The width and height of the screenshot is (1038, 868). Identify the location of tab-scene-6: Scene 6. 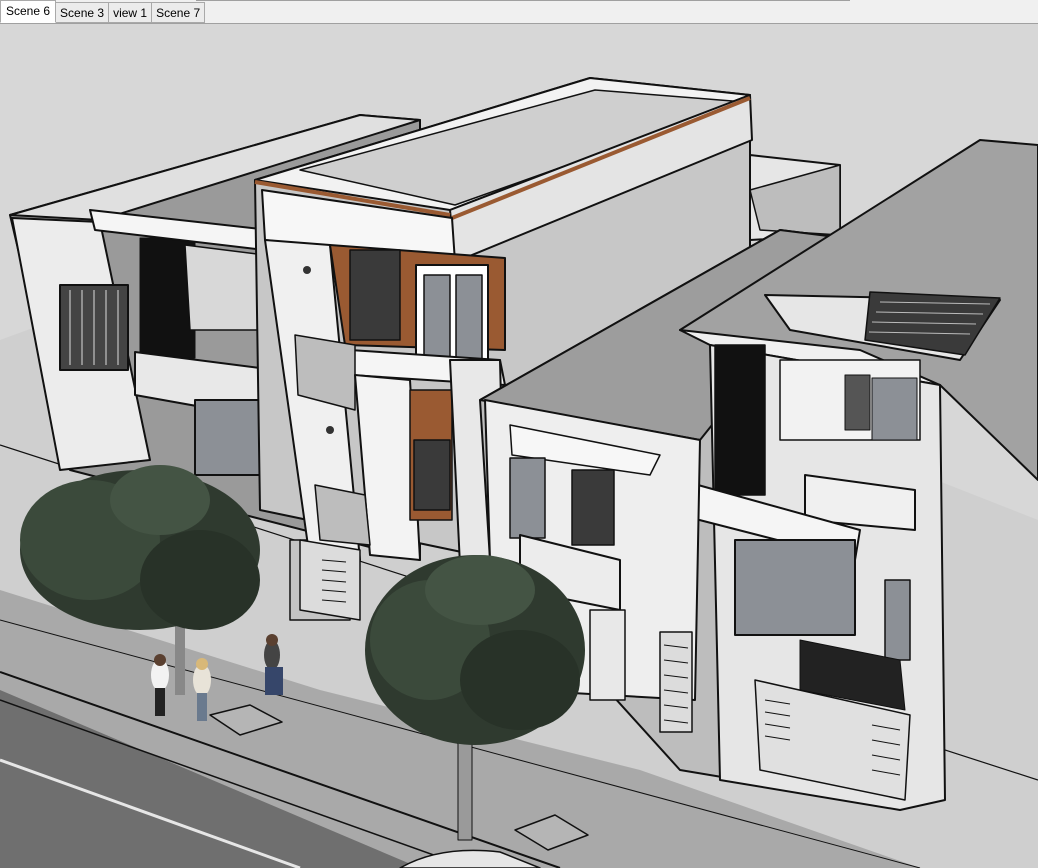
(28, 11).